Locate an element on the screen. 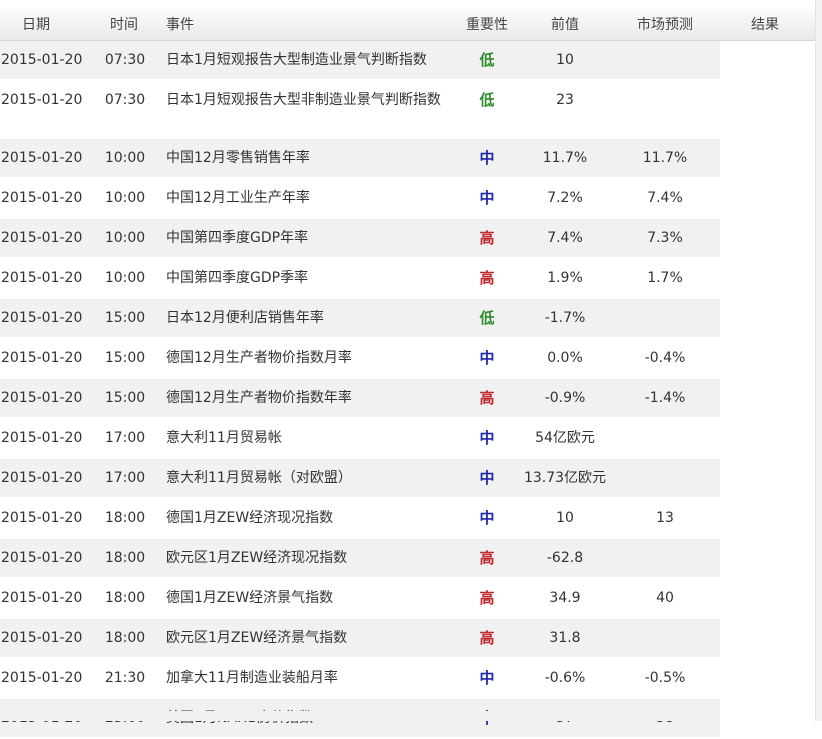 Image resolution: width=822 pixels, height=739 pixels. event-cell: 德国1月ZEW经济现况指数 is located at coordinates (250, 518).